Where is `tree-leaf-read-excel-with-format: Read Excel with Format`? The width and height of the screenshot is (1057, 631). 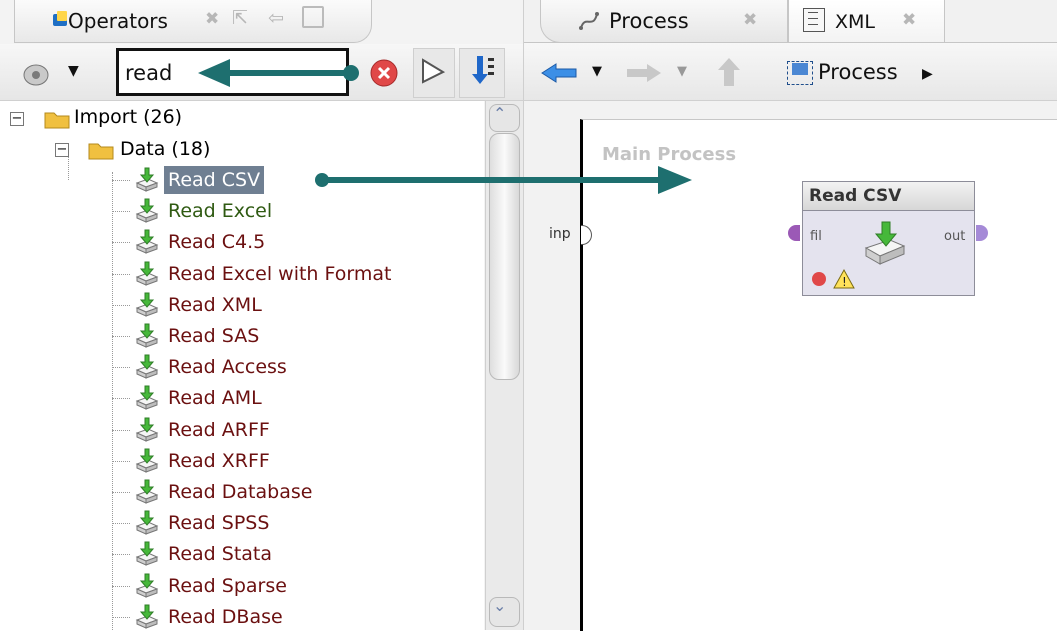 tree-leaf-read-excel-with-format: Read Excel with Format is located at coordinates (279, 274).